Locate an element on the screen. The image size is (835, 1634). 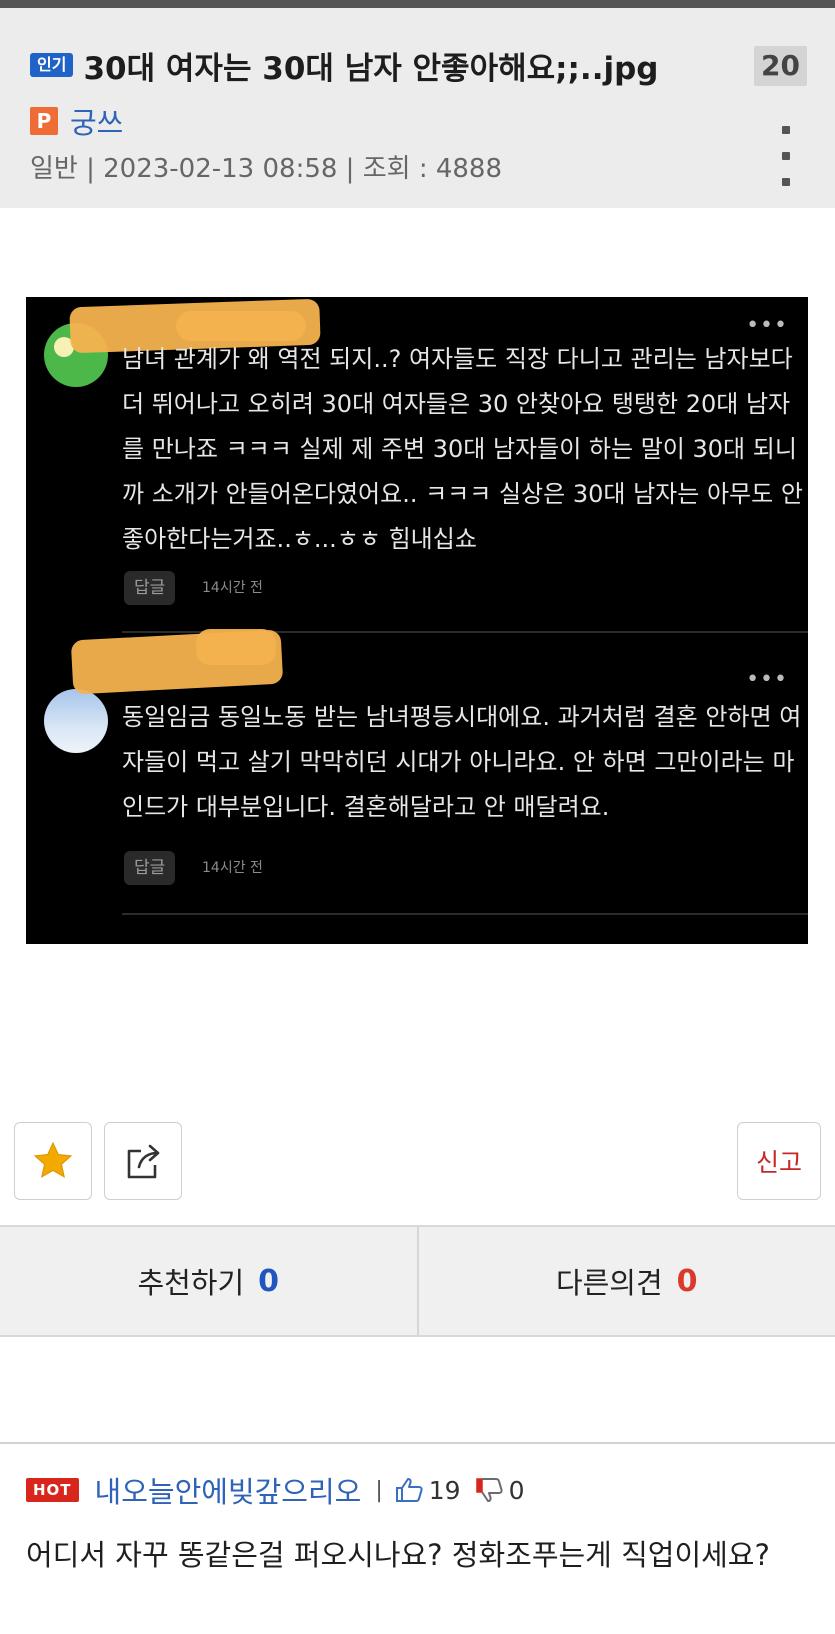
dissent-label: 다른의견 is located at coordinates (609, 1283).